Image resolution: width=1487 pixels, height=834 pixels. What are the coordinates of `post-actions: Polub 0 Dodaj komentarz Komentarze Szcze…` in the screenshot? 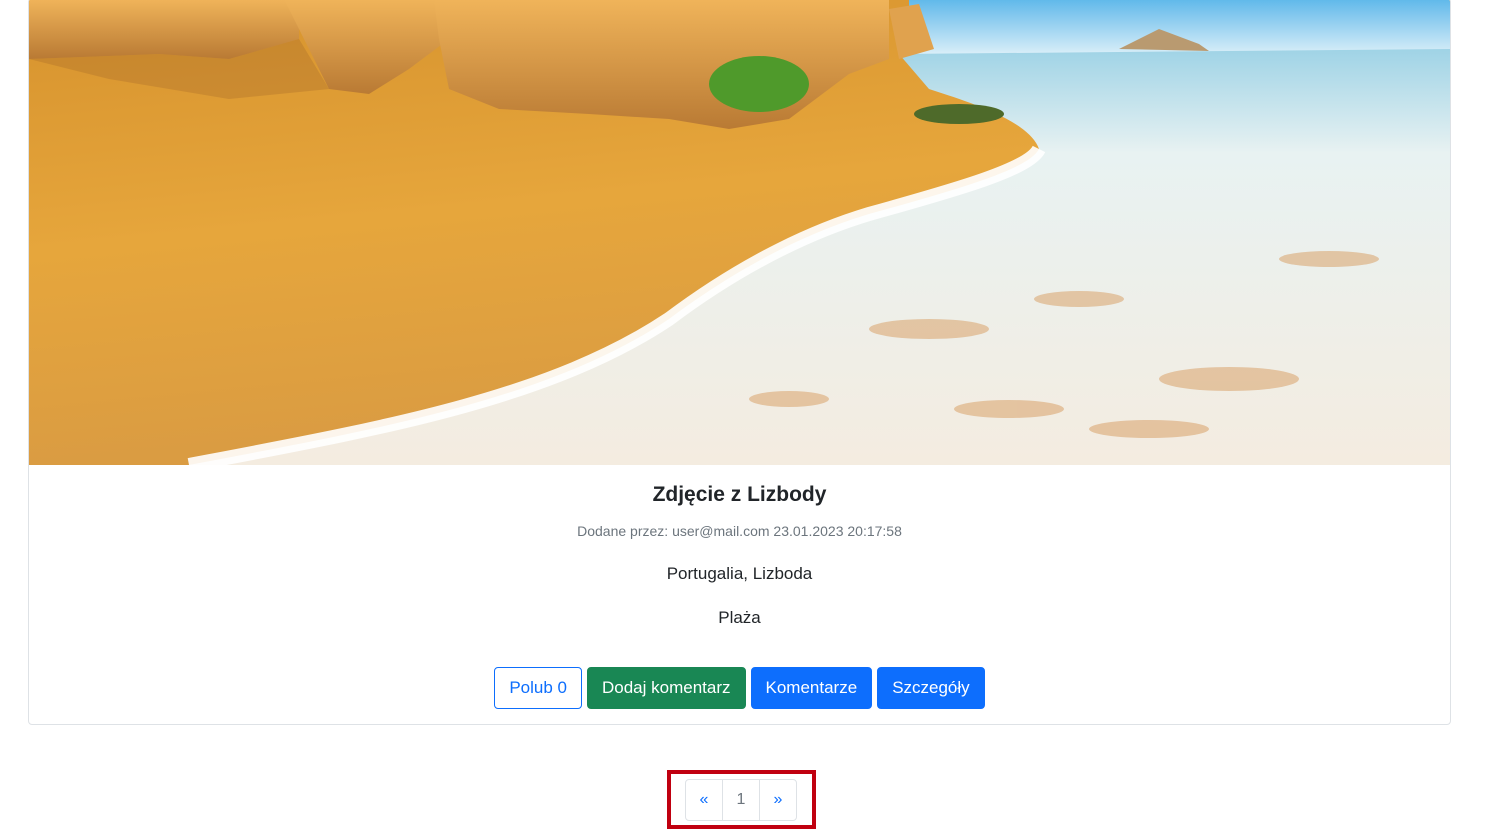 It's located at (739, 688).